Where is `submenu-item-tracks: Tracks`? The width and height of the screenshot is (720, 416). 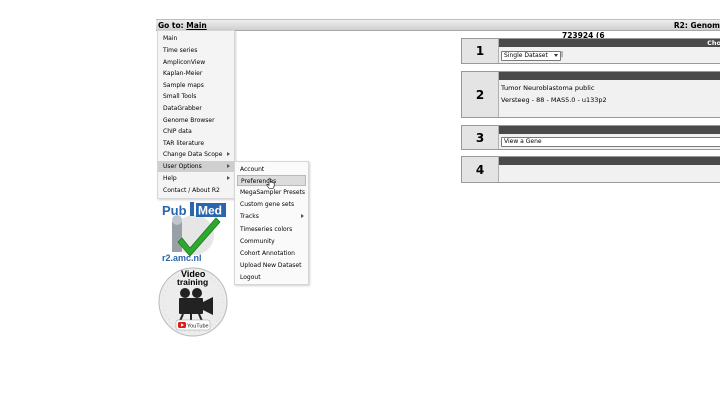 submenu-item-tracks: Tracks is located at coordinates (271, 216).